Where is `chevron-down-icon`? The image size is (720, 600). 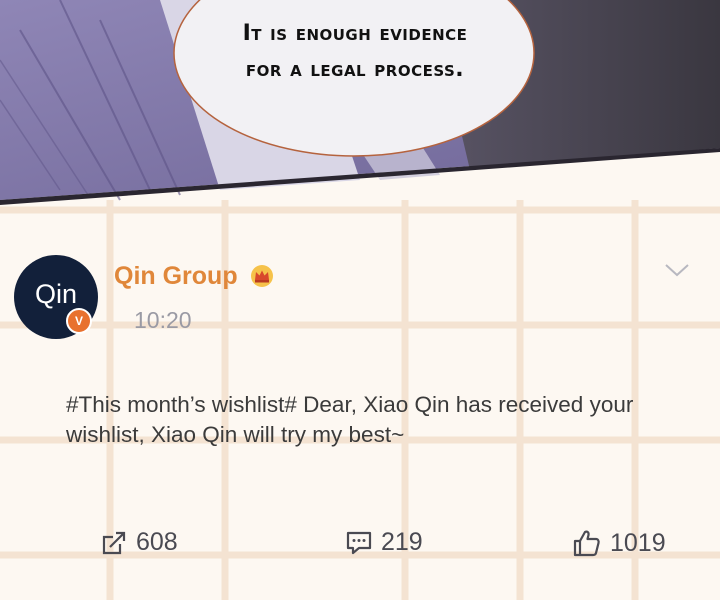 chevron-down-icon is located at coordinates (677, 271).